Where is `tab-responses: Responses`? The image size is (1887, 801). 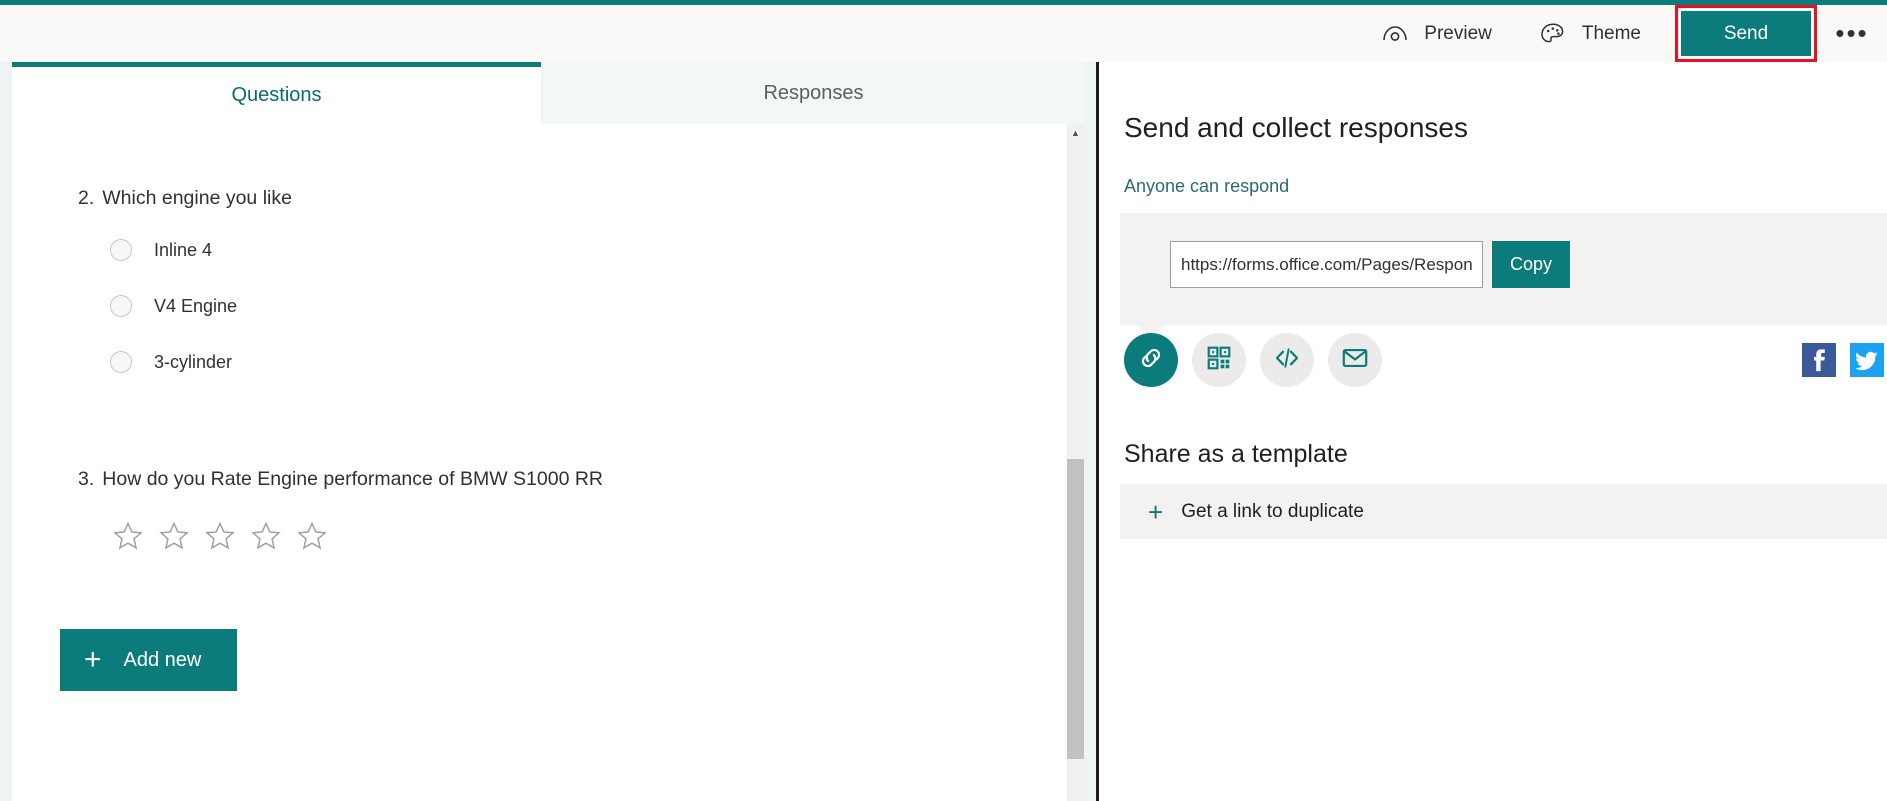 tab-responses: Responses is located at coordinates (813, 93).